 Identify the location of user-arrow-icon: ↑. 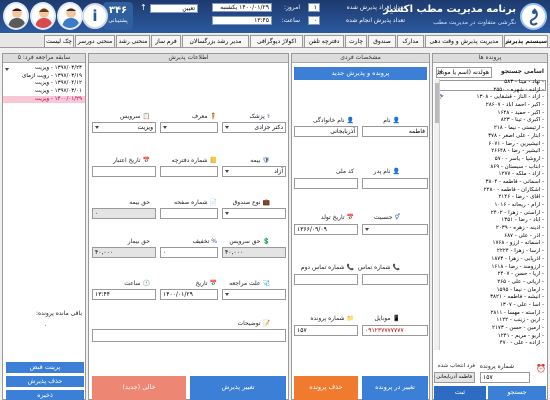
(143, 7).